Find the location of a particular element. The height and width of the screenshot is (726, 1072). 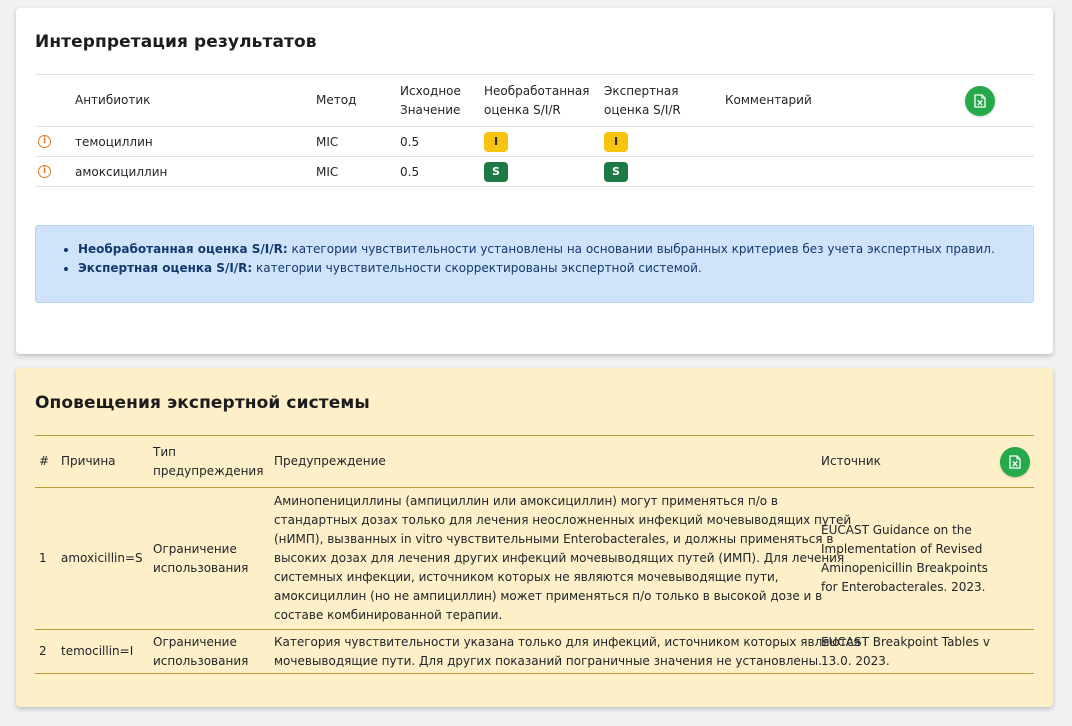

results-title: Интерпретация результатов is located at coordinates (176, 42).